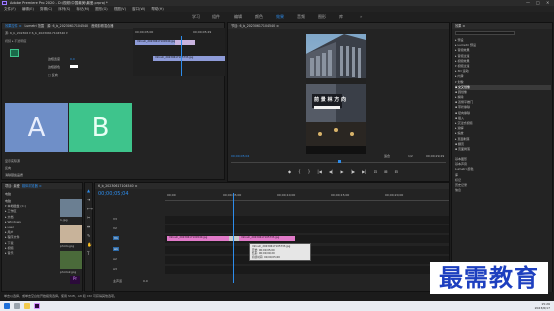 Image resolution: width=554 pixels, height=311 pixels. What do you see at coordinates (53, 75) in the screenshot?
I see `reverse-checkbox: □ 反向` at bounding box center [53, 75].